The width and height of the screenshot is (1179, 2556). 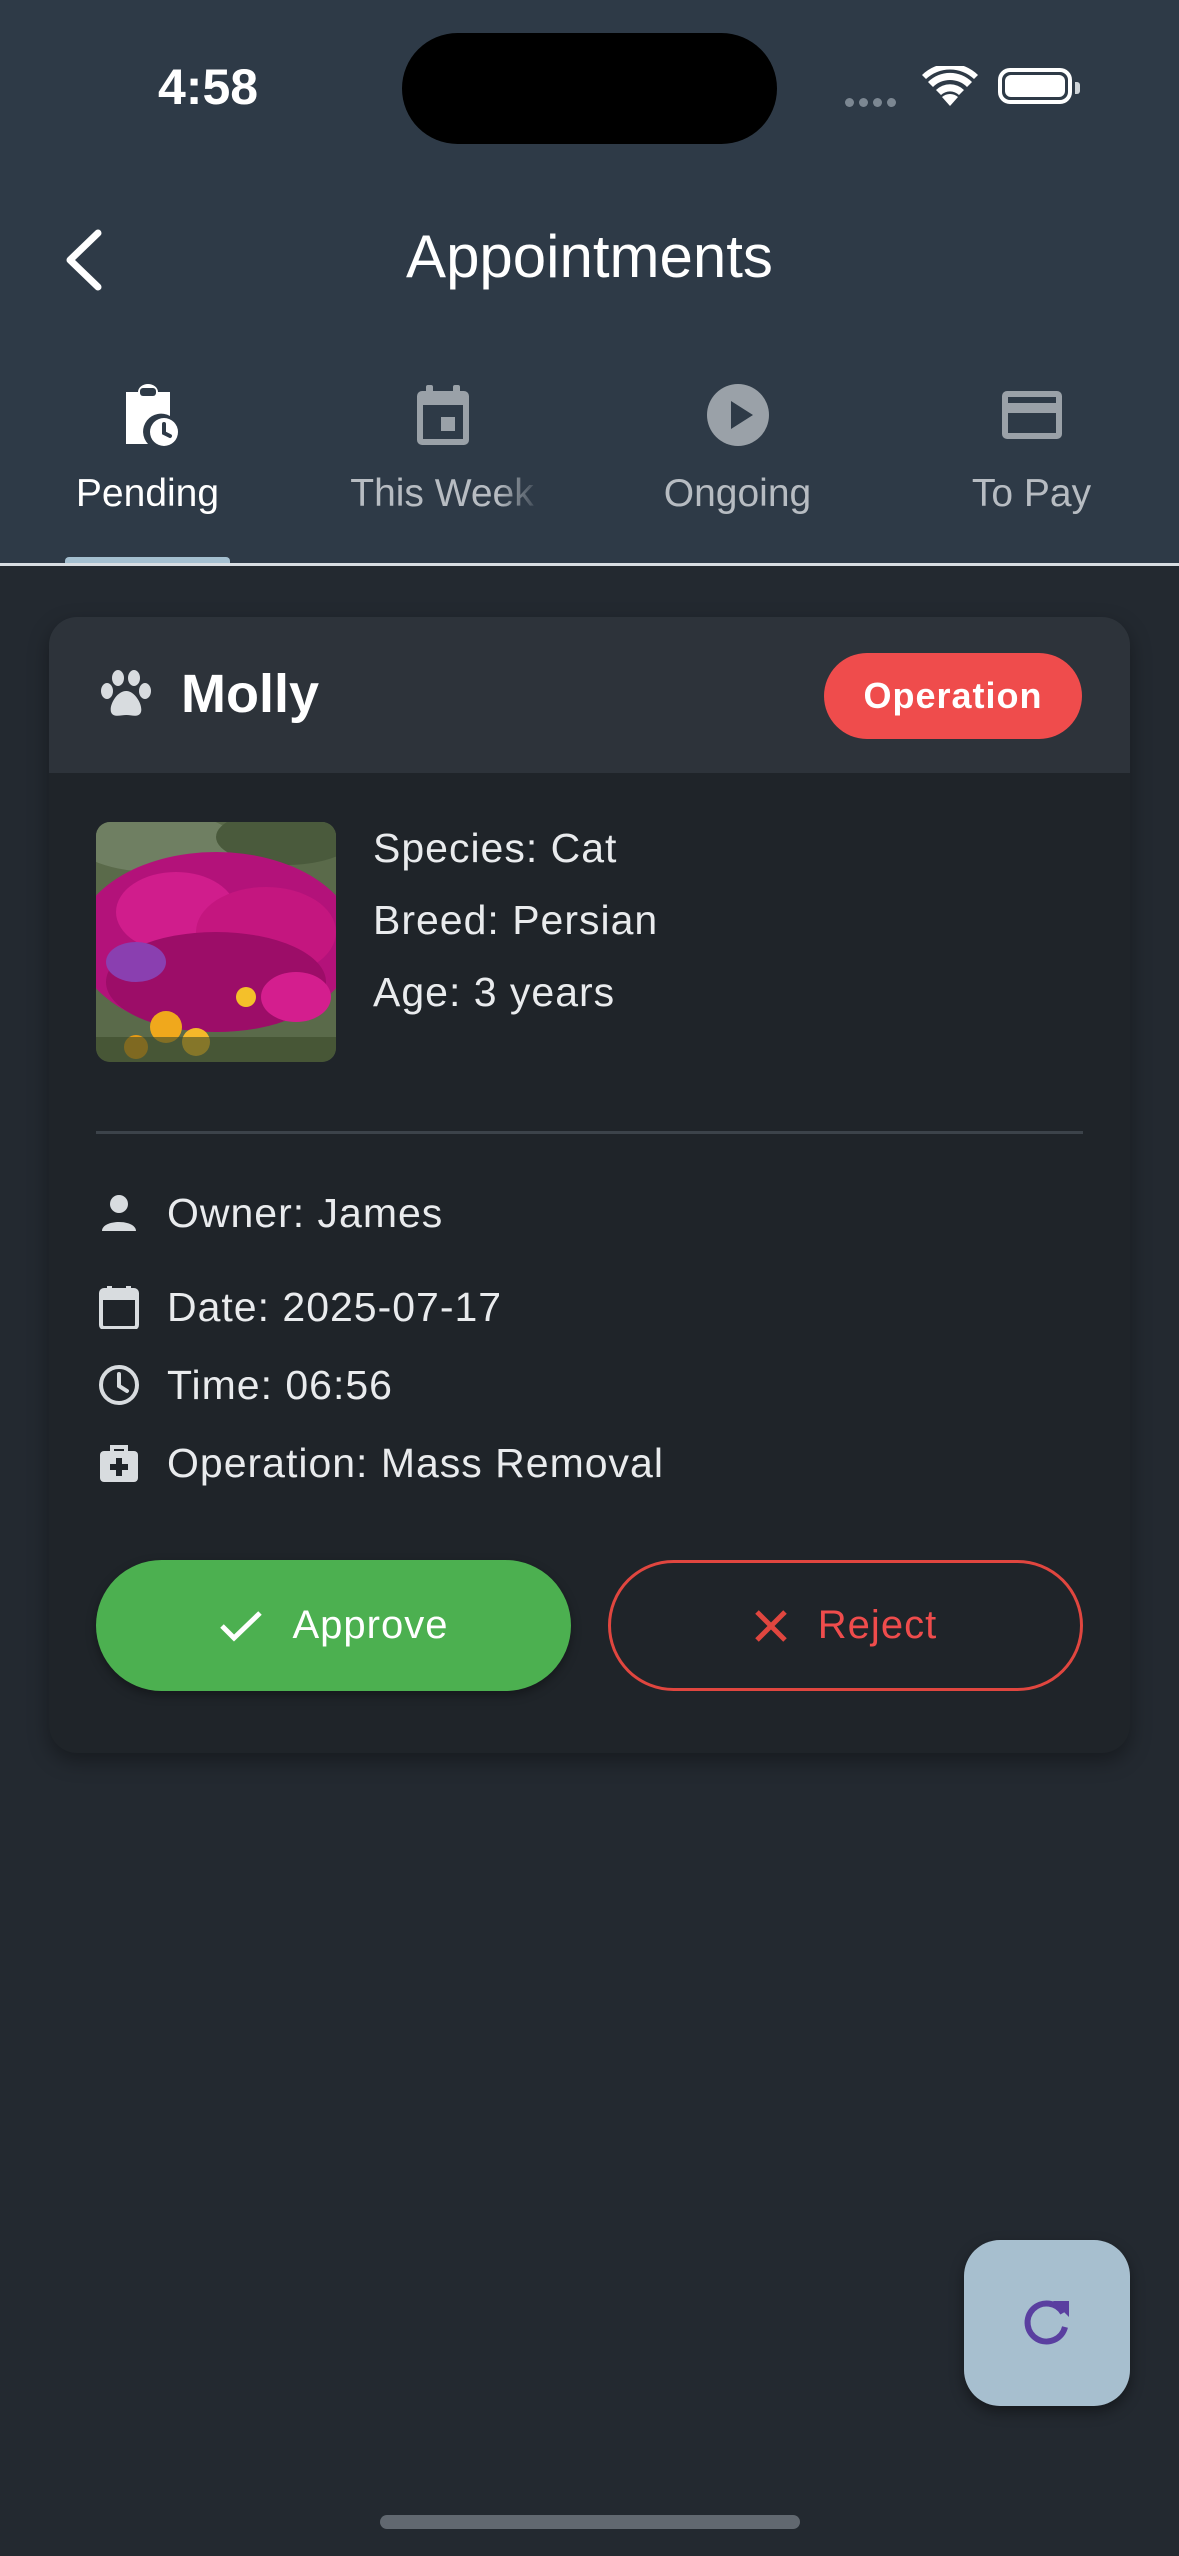 What do you see at coordinates (1039, 86) in the screenshot?
I see `battery-icon` at bounding box center [1039, 86].